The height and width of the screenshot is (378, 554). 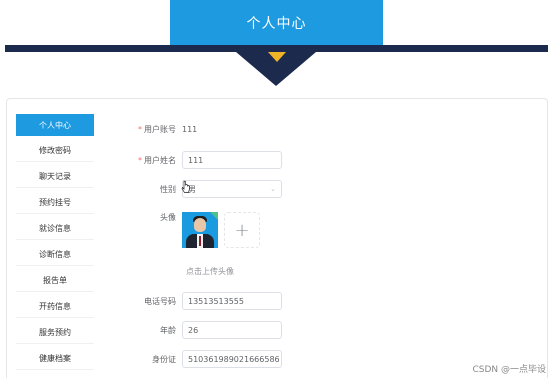 What do you see at coordinates (232, 359) in the screenshot?
I see `id-card-input: 510361989021666586` at bounding box center [232, 359].